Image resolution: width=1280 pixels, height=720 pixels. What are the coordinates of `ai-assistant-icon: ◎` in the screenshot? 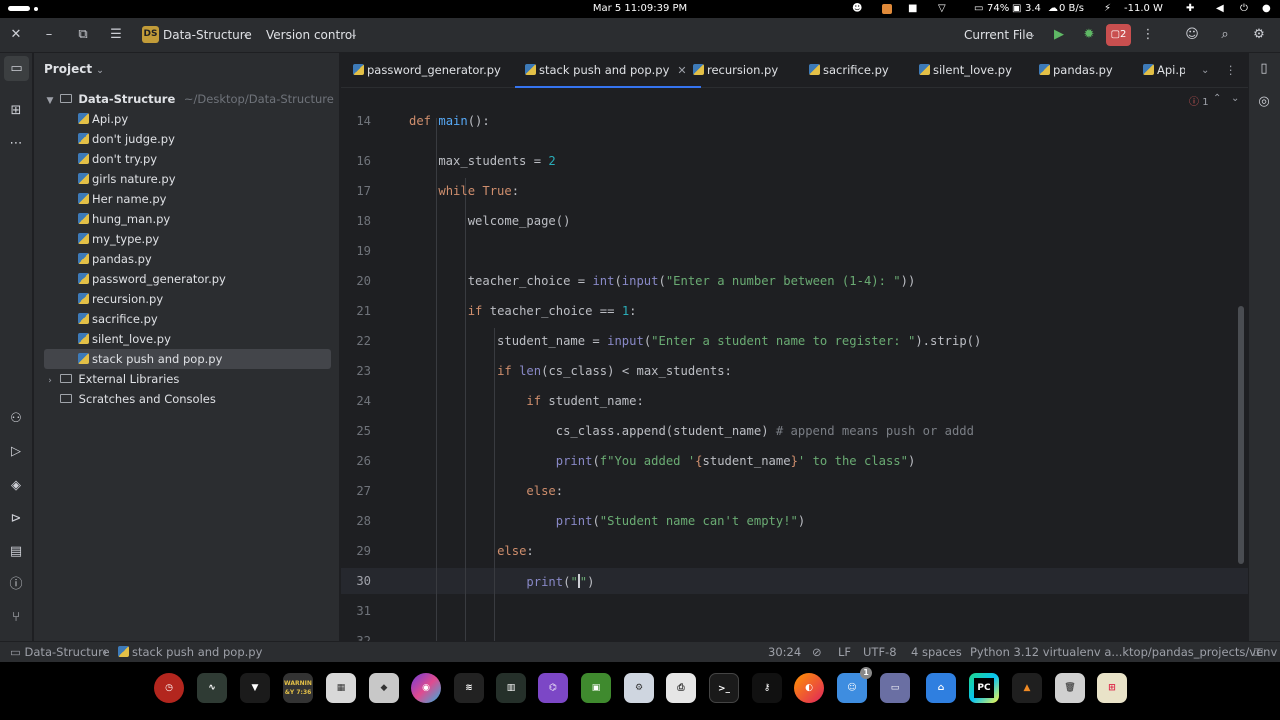 It's located at (1264, 102).